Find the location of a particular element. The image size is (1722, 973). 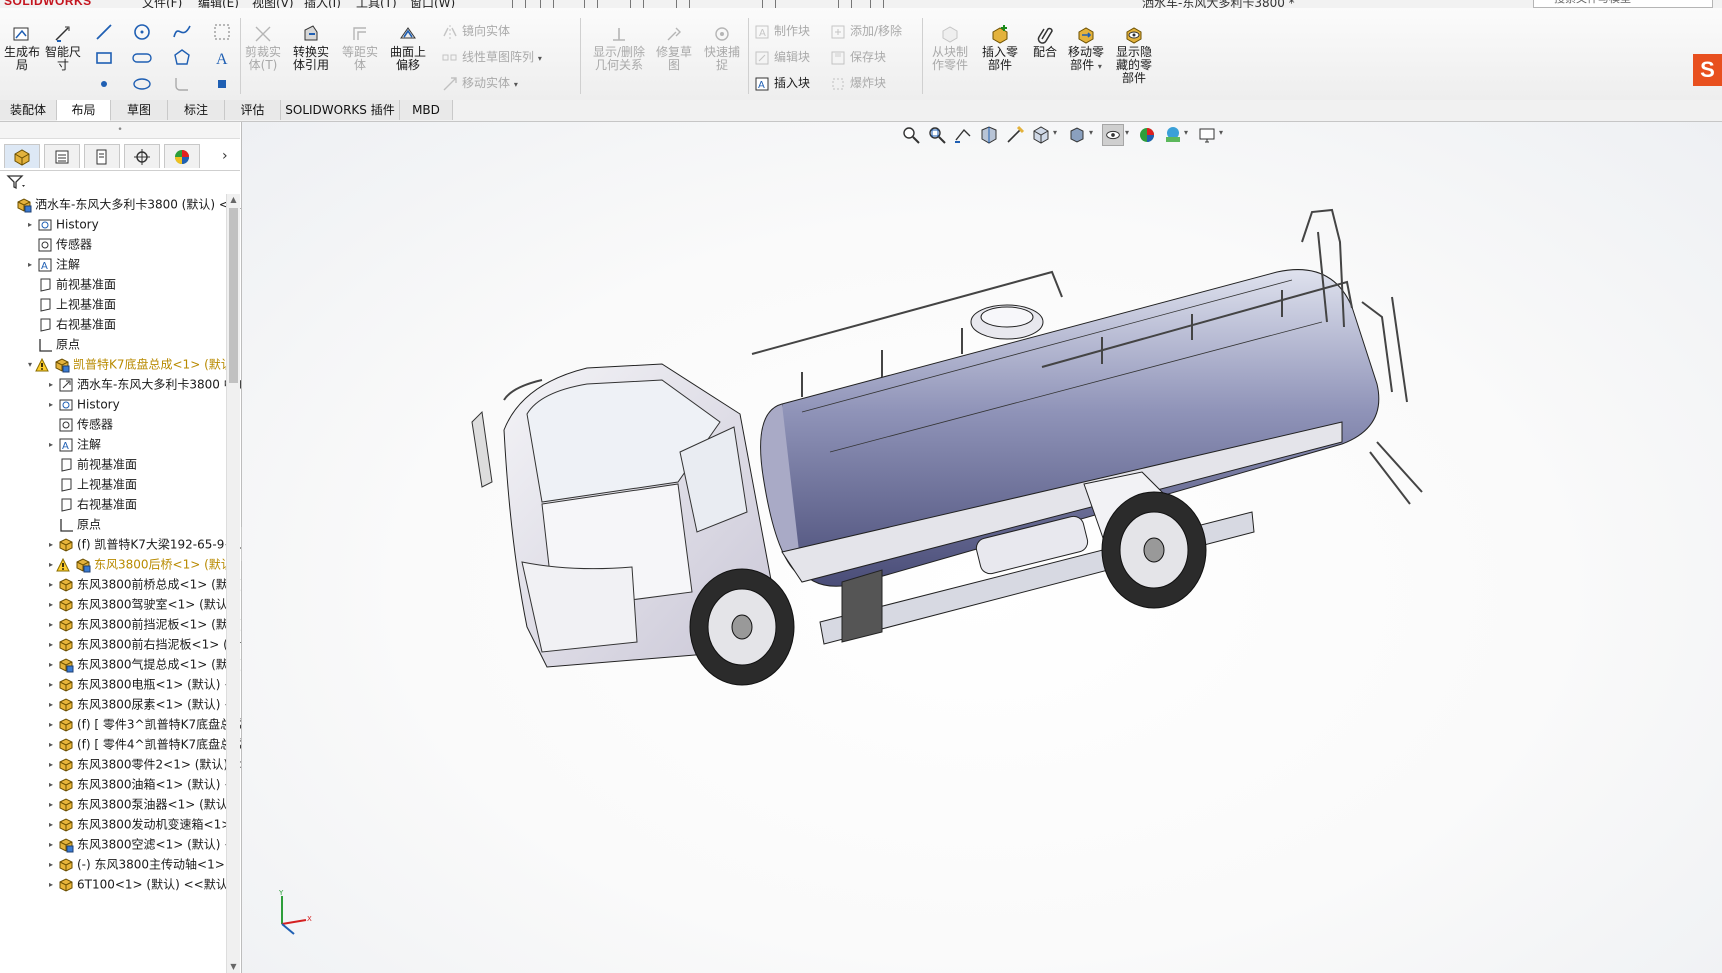

linear-pattern-button: 线性草图阵列 ▾ is located at coordinates (492, 57).